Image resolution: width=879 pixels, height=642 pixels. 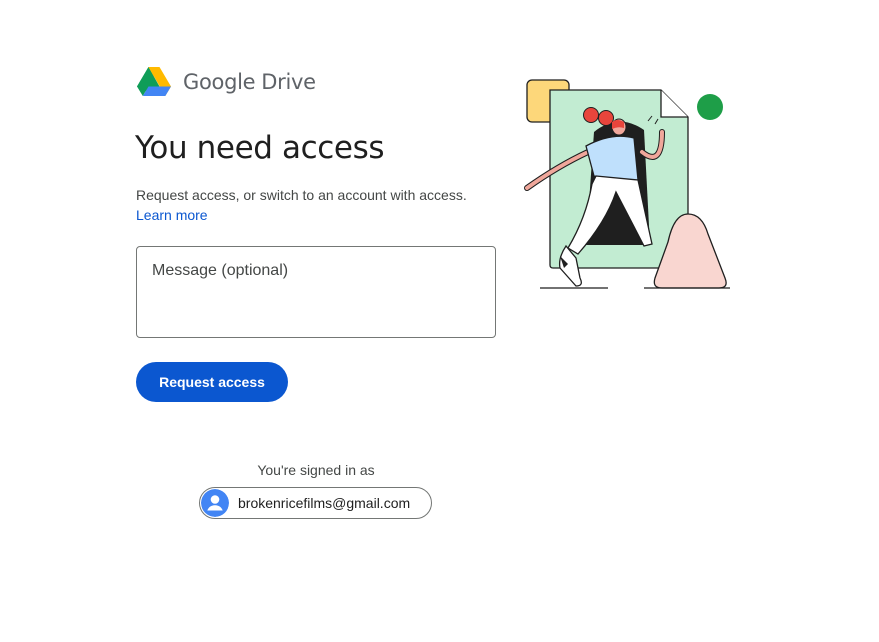 What do you see at coordinates (154, 81) in the screenshot?
I see `google-drive-icon` at bounding box center [154, 81].